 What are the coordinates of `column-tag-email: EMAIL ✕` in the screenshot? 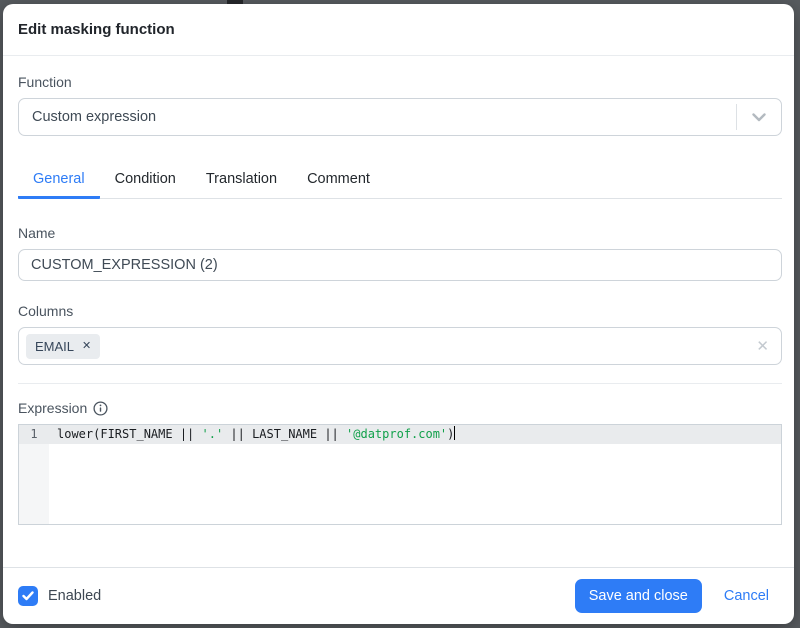 It's located at (63, 346).